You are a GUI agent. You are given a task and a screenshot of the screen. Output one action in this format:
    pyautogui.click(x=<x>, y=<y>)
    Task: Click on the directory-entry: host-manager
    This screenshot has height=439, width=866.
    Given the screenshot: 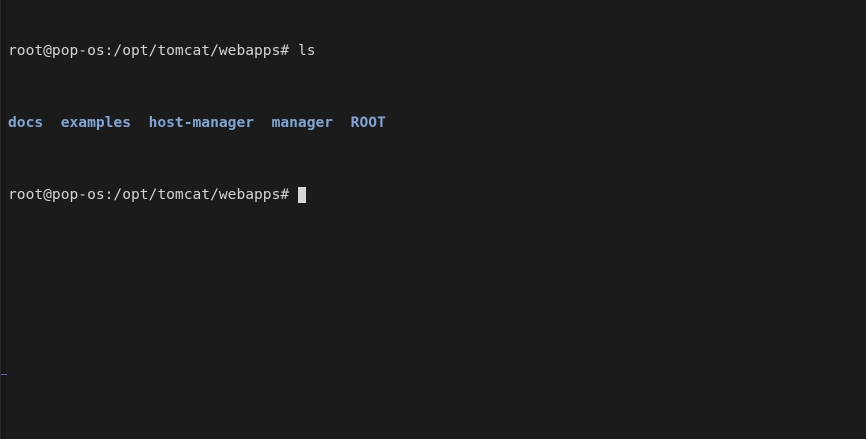 What is the action you would take?
    pyautogui.click(x=201, y=122)
    